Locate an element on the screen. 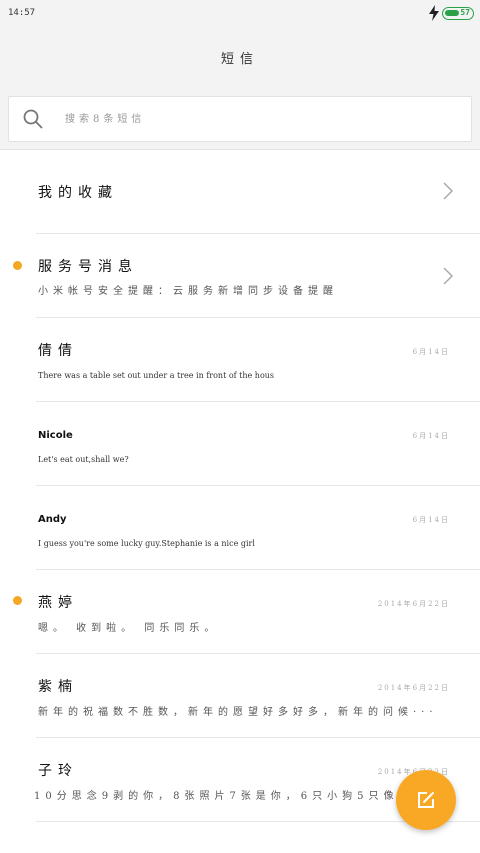 The image size is (480, 853). status-bar: 14:57 57 is located at coordinates (240, 14).